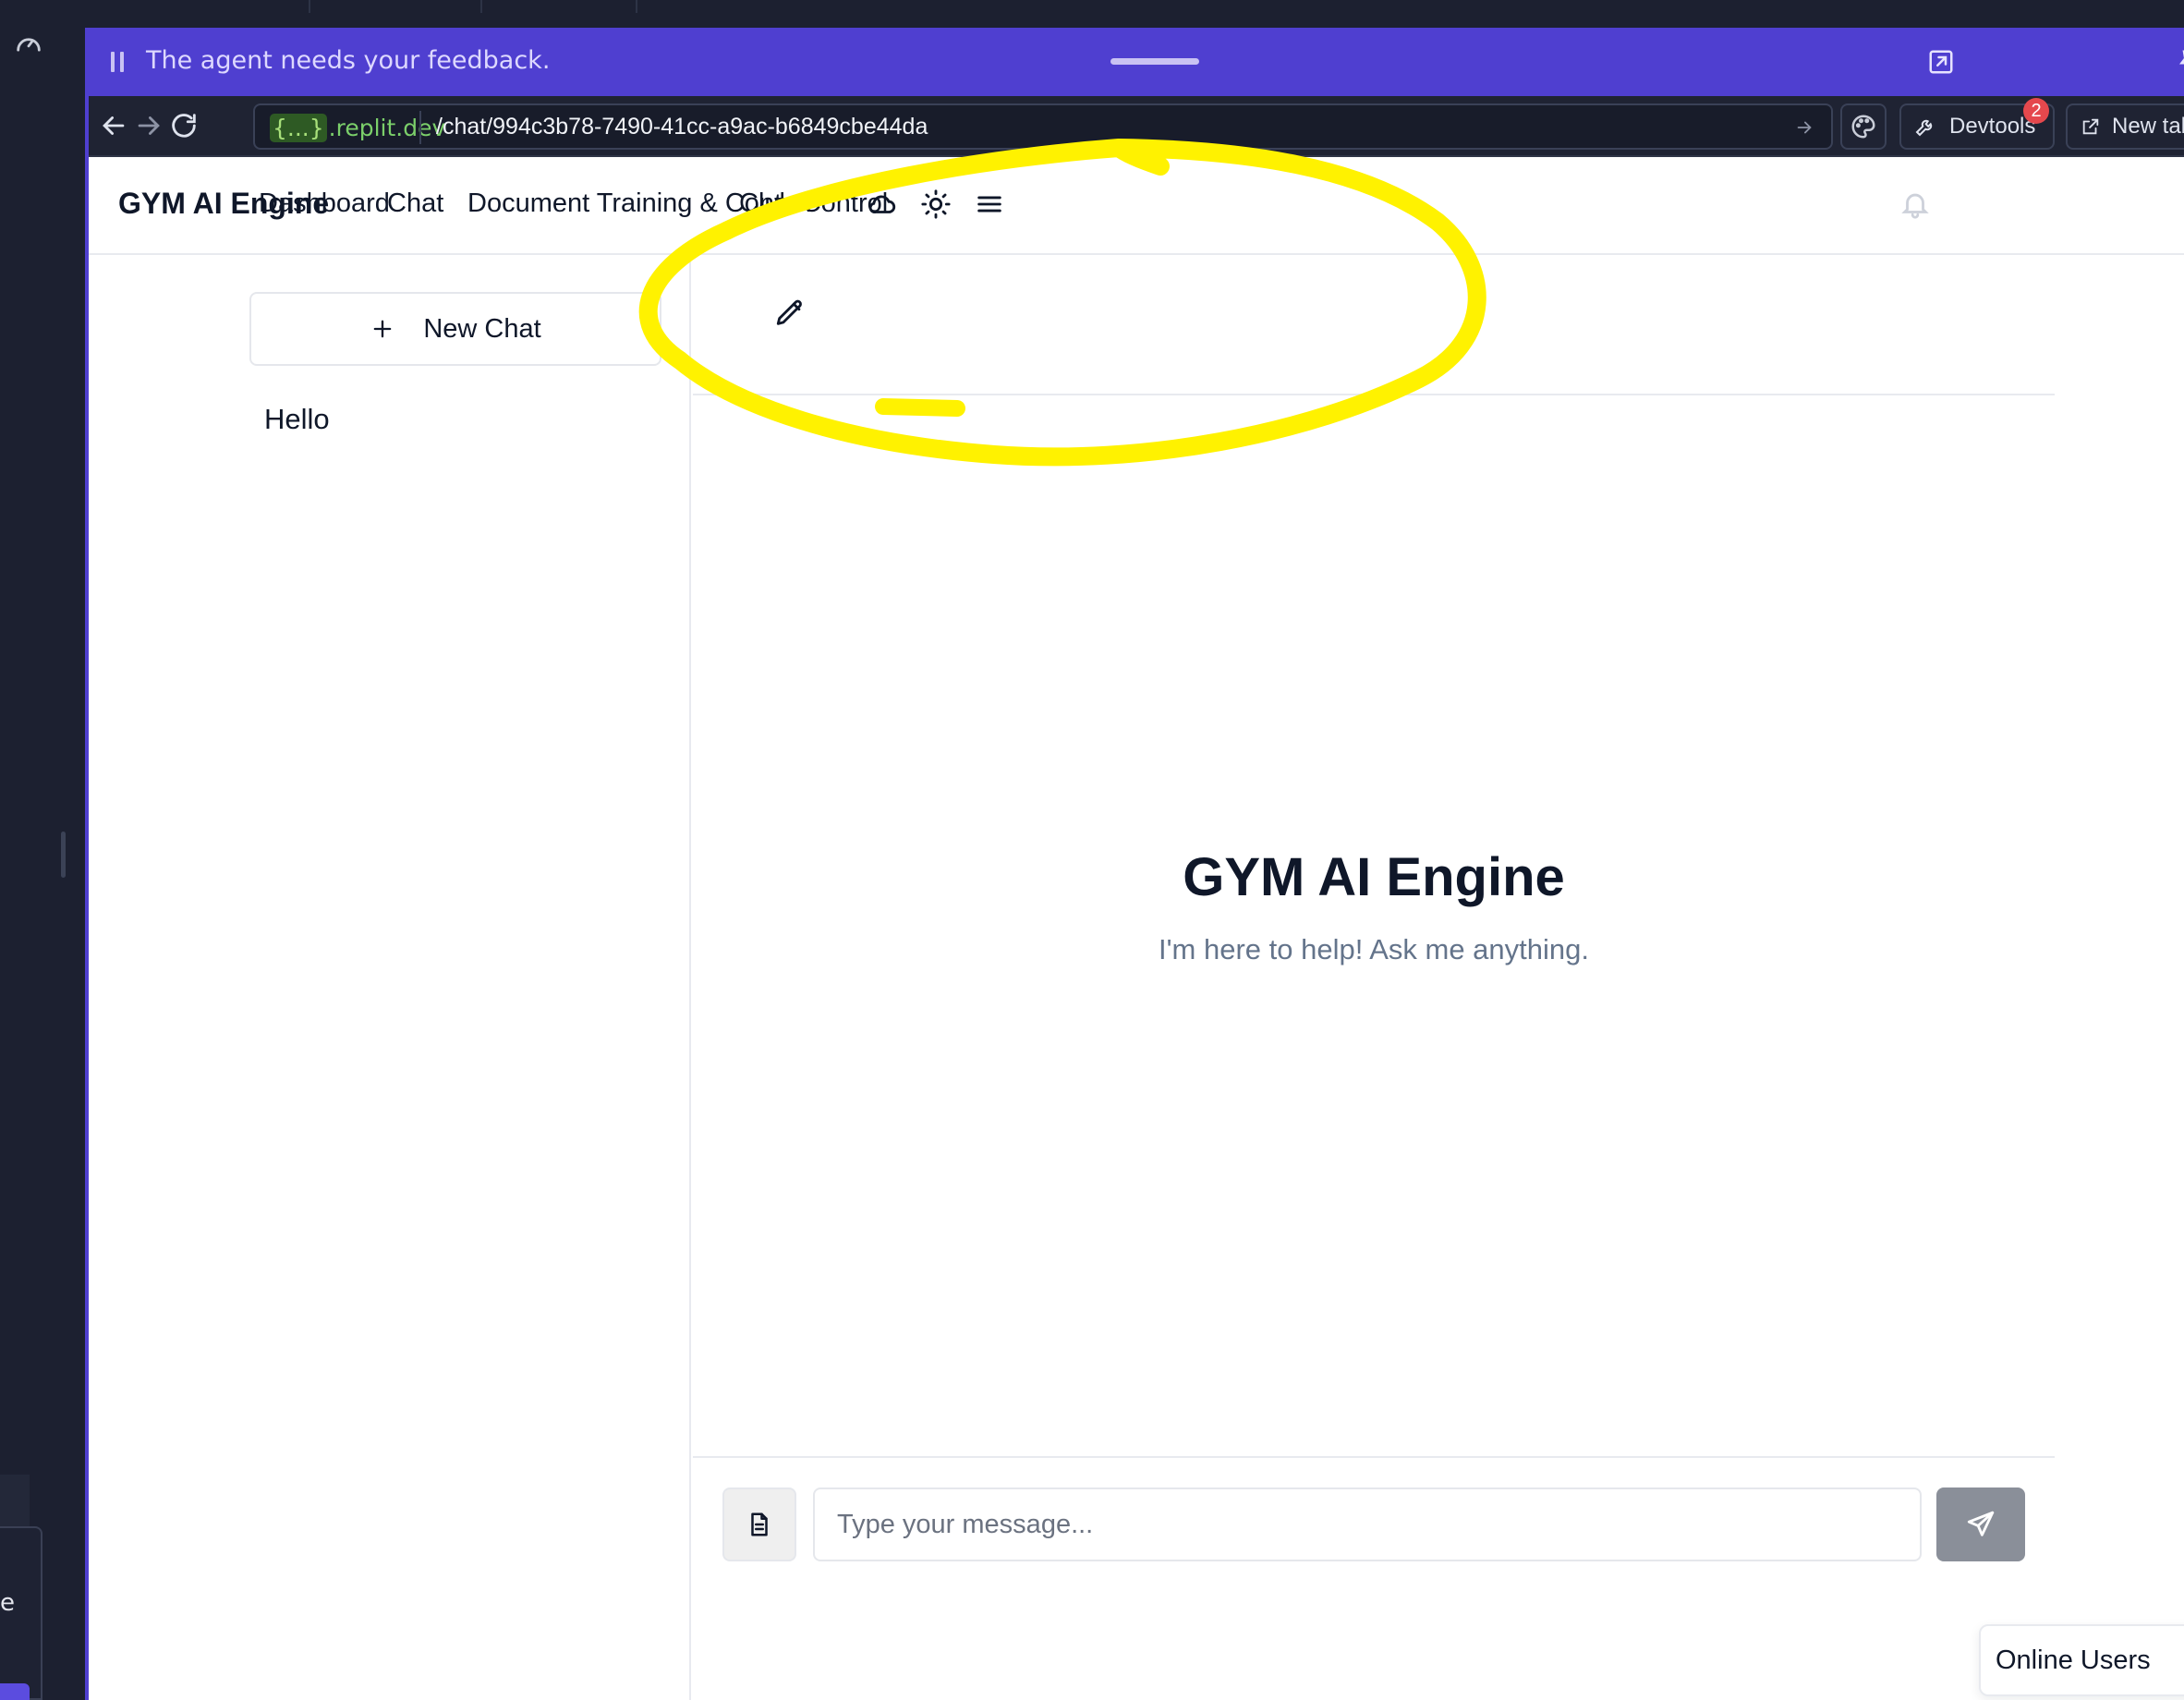  What do you see at coordinates (1092, 6) in the screenshot?
I see `ide-tab-strip` at bounding box center [1092, 6].